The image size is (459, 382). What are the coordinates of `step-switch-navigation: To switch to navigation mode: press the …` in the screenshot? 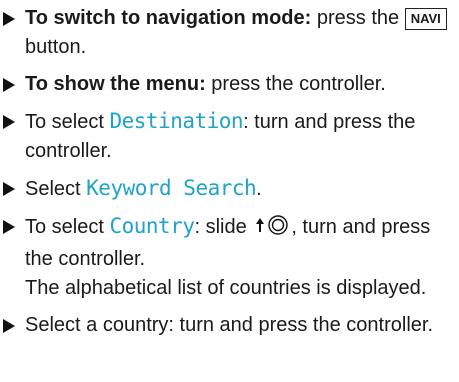 It's located at (228, 33).